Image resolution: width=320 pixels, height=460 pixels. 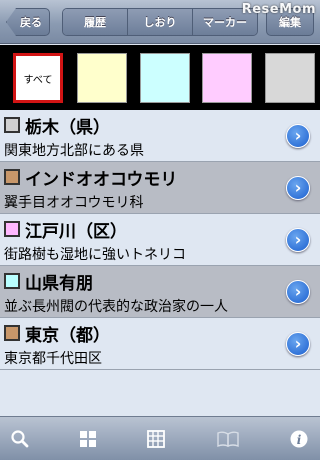 I want to click on list-item: 東京（都） 東京都千代田区 ›, so click(x=160, y=344).